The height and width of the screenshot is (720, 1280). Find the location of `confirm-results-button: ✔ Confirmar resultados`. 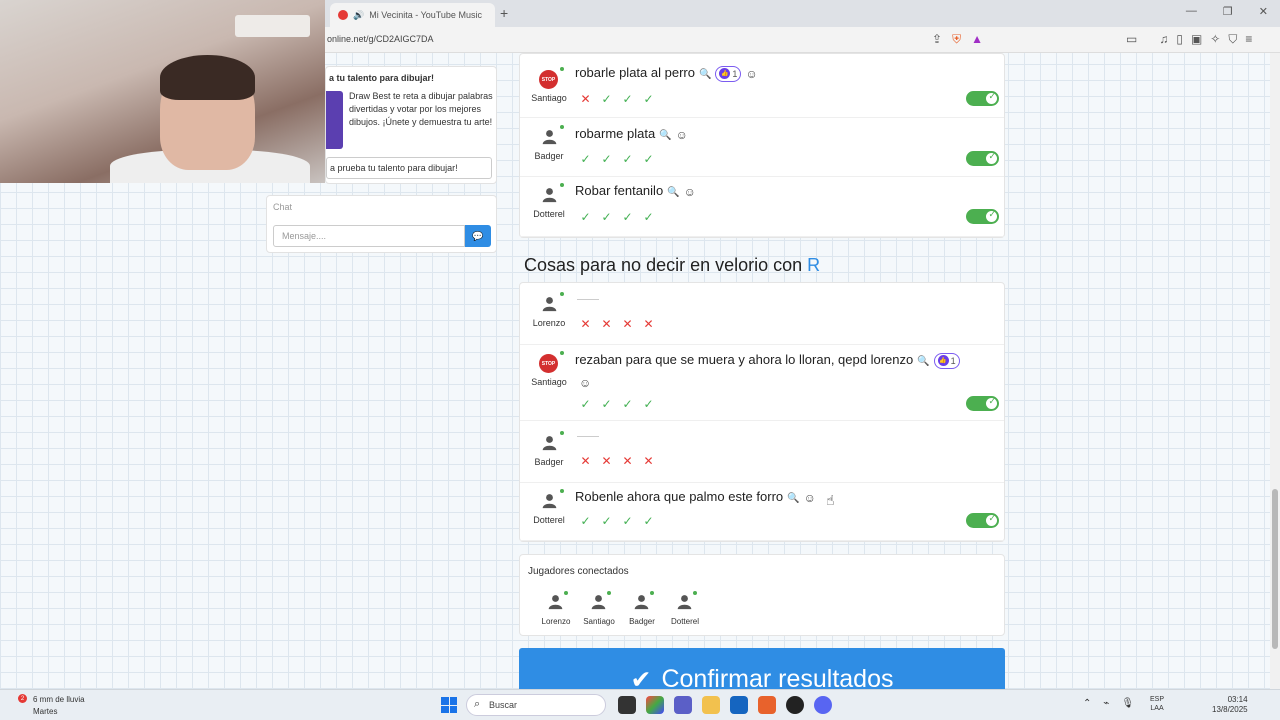

confirm-results-button: ✔ Confirmar resultados is located at coordinates (762, 671).